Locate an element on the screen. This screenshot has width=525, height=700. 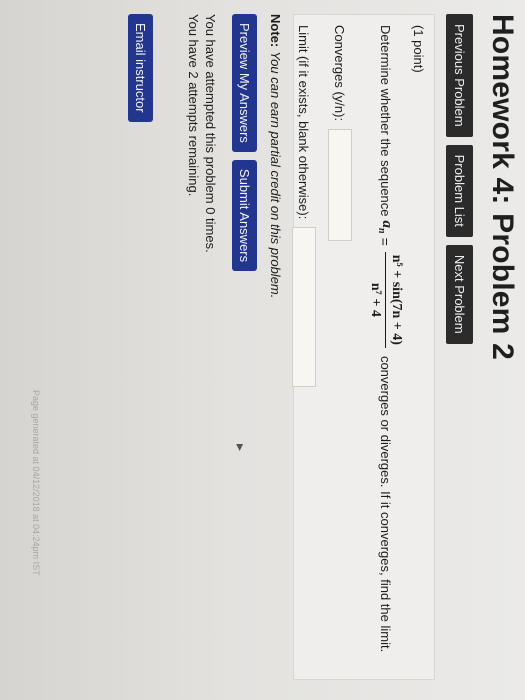
question-text-start: Determine whether the sequence is located at coordinates (385, 121).